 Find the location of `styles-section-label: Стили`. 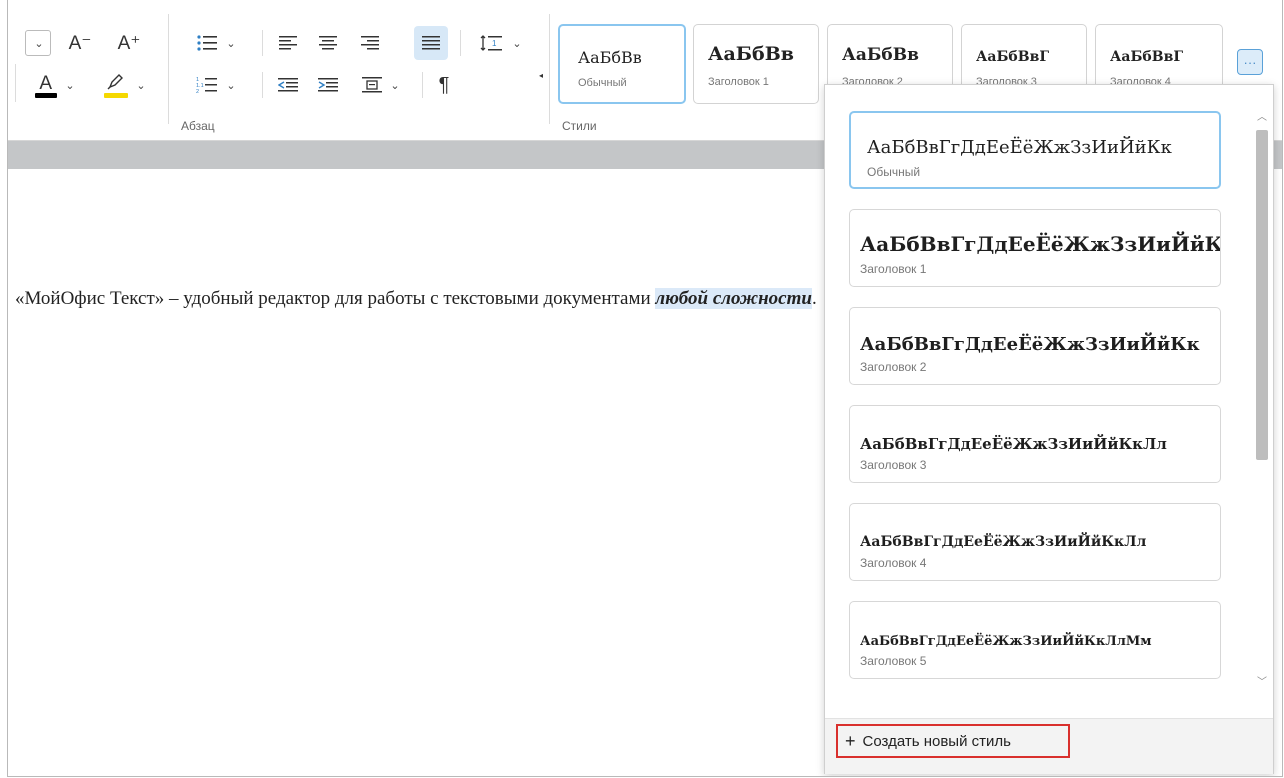

styles-section-label: Стили is located at coordinates (579, 126).